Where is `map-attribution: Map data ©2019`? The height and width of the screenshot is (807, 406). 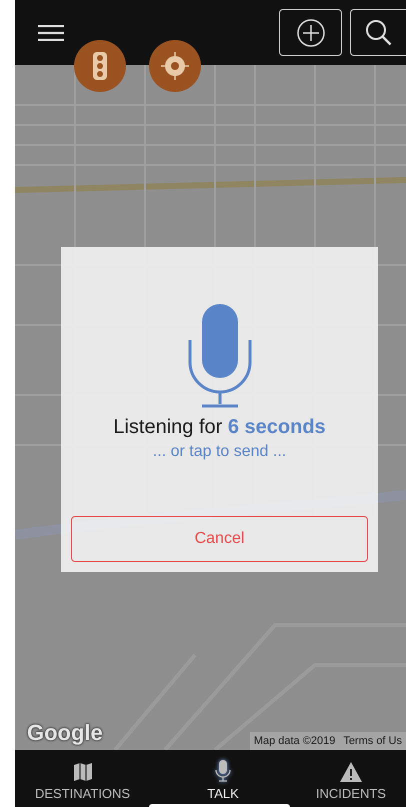
map-attribution: Map data ©2019 is located at coordinates (295, 741).